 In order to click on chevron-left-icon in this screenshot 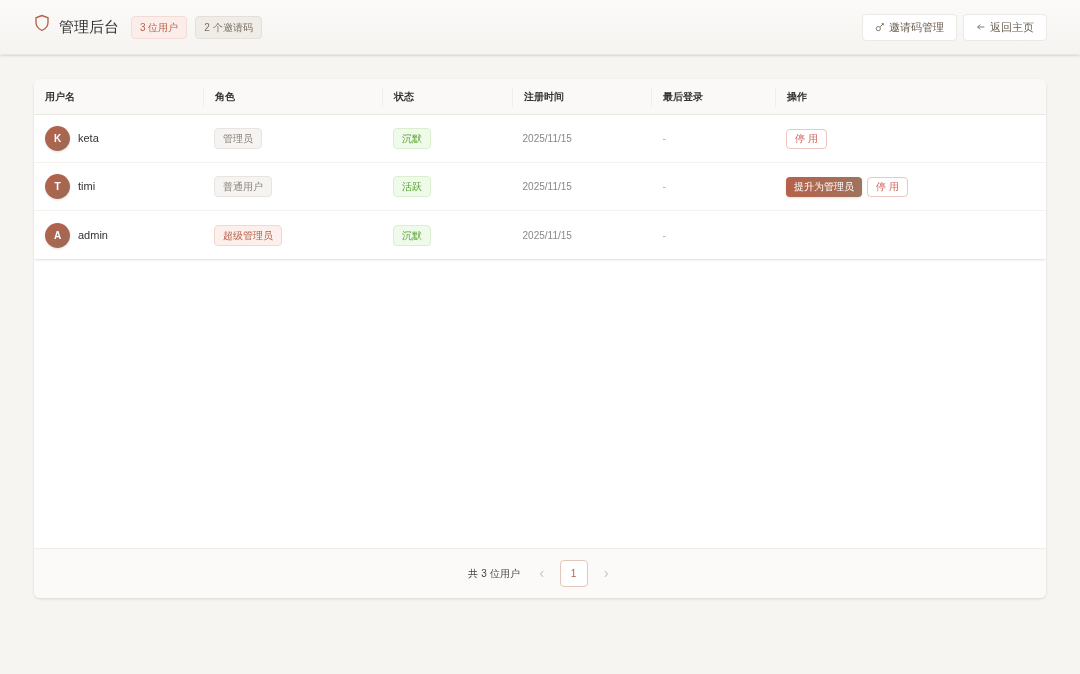, I will do `click(541, 573)`.